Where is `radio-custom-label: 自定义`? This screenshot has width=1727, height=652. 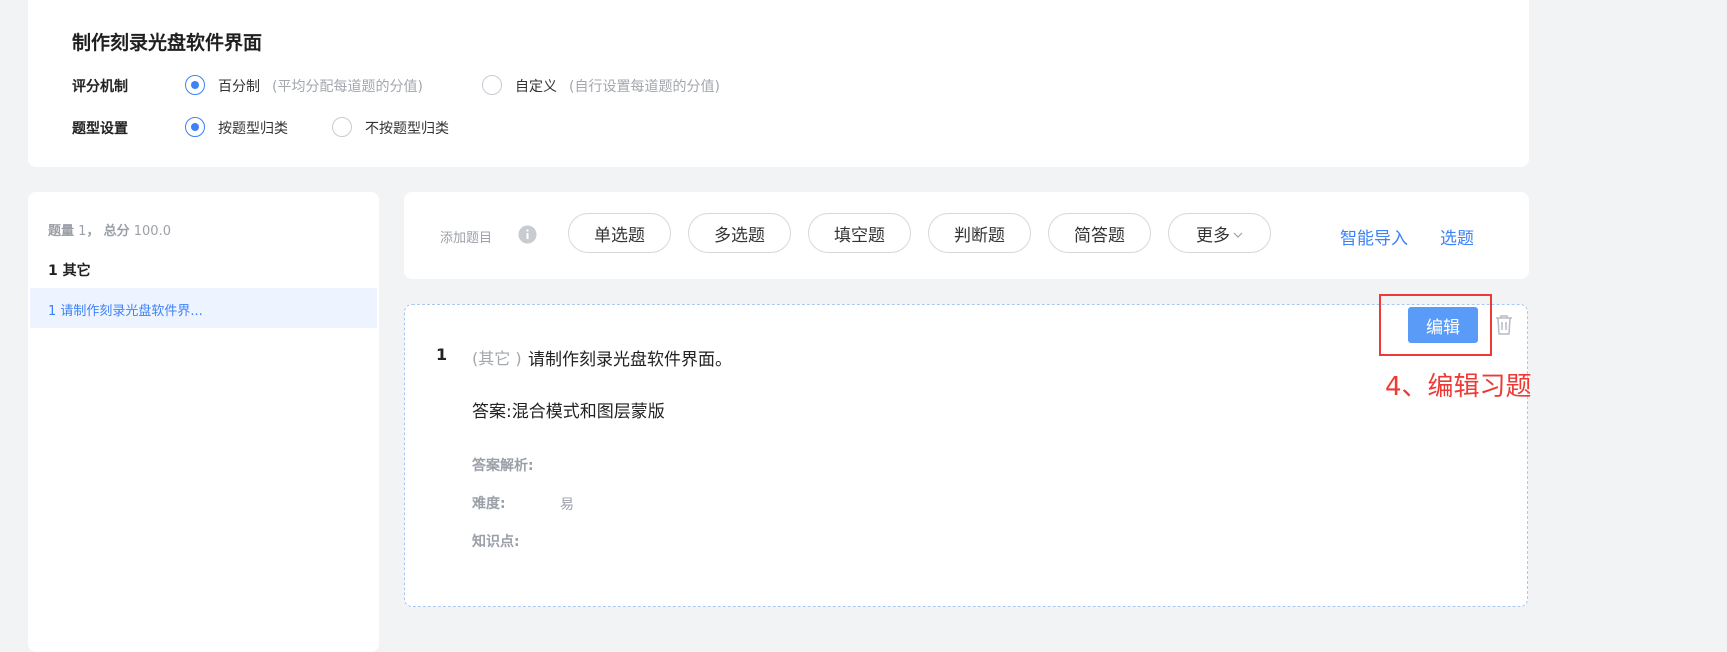
radio-custom-label: 自定义 is located at coordinates (536, 86).